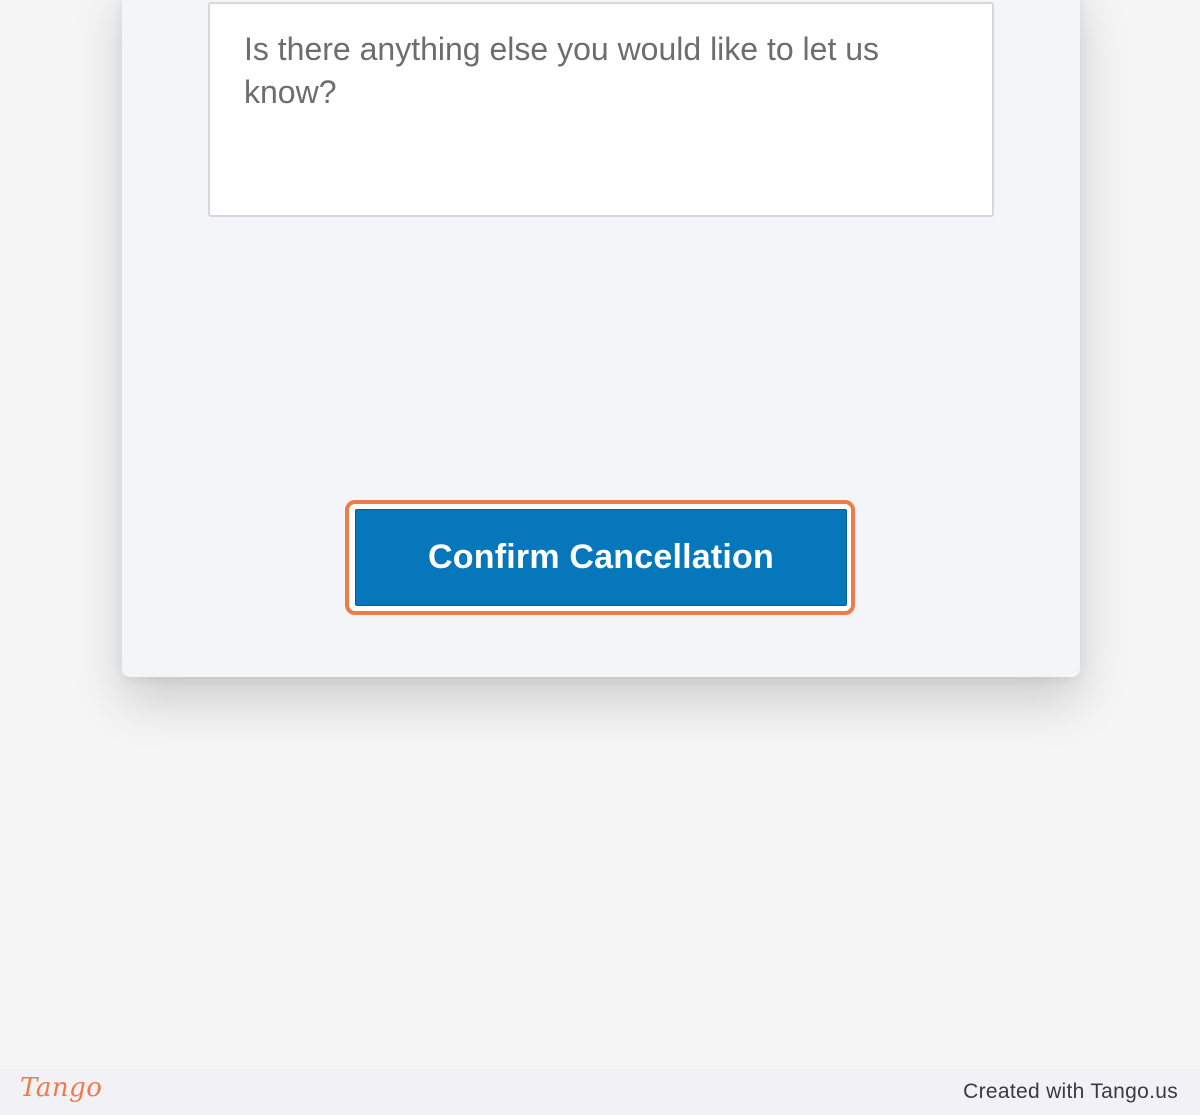 This screenshot has height=1115, width=1200. Describe the element at coordinates (61, 1088) in the screenshot. I see `tango-logo: Tango` at that location.